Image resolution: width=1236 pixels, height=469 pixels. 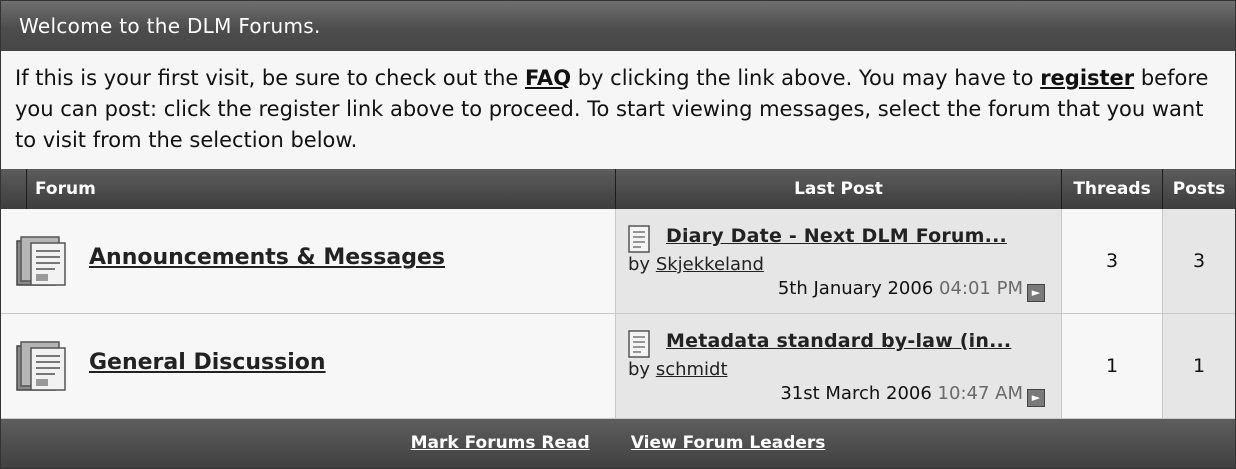 What do you see at coordinates (207, 362) in the screenshot?
I see `forum-title-link: General Discussion` at bounding box center [207, 362].